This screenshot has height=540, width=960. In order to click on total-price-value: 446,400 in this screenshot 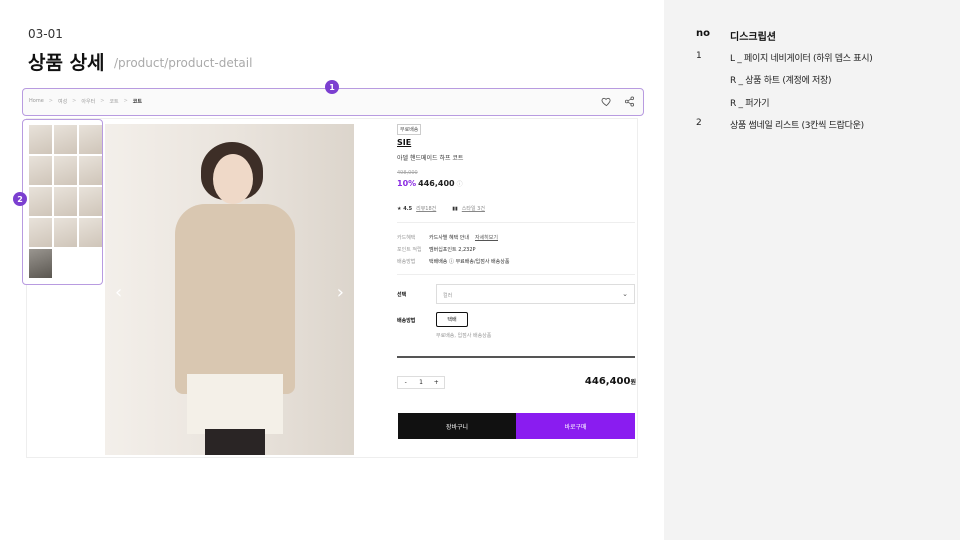, I will do `click(607, 381)`.